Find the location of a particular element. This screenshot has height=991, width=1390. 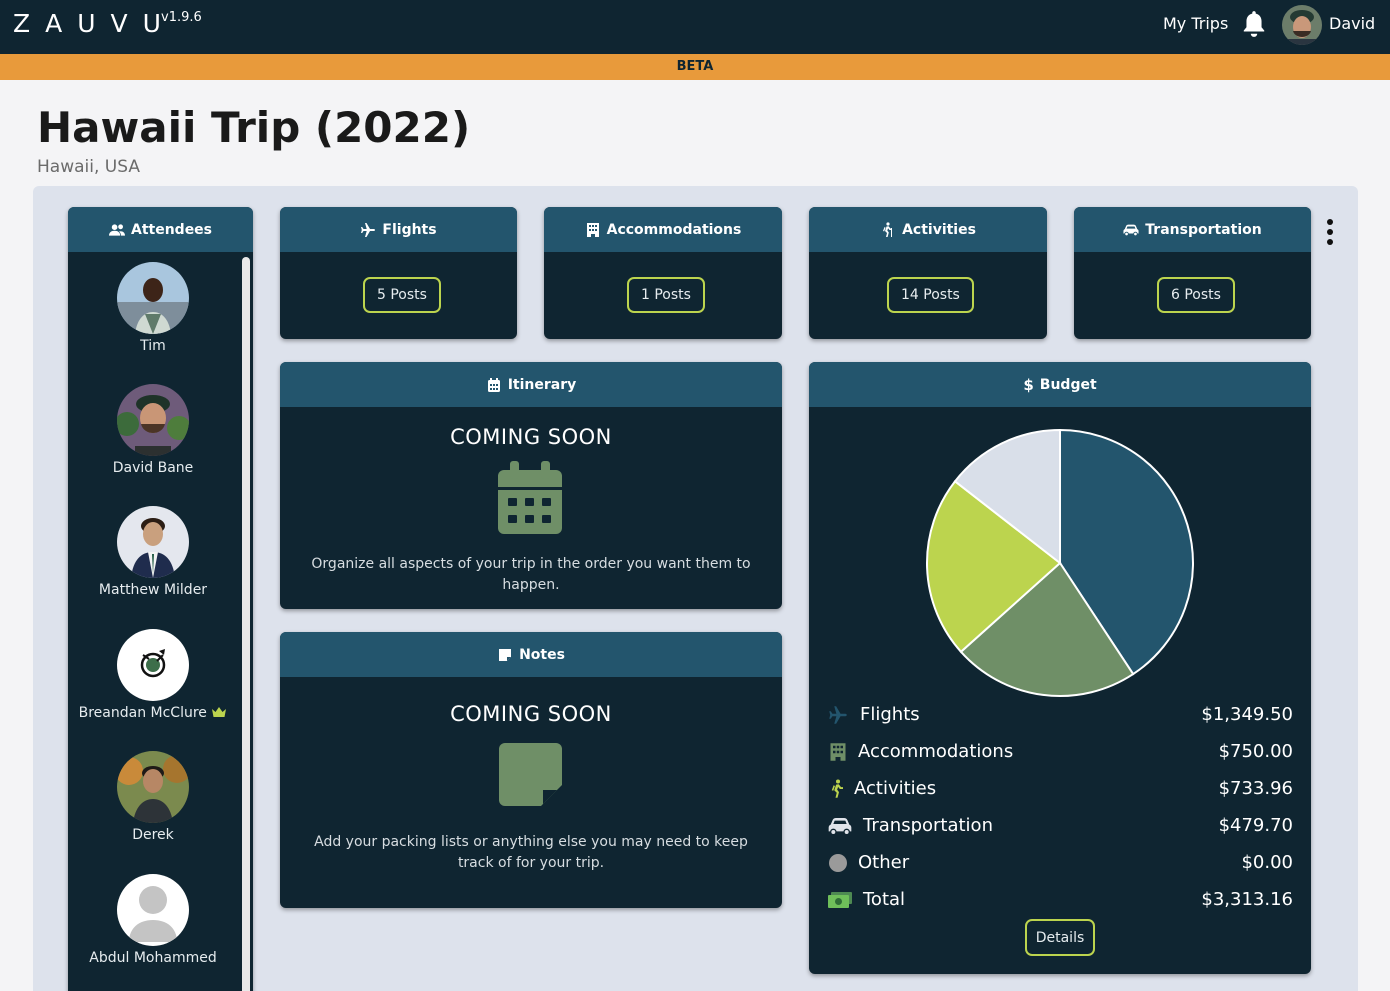

budget-value: $3,313.16 is located at coordinates (1247, 899).